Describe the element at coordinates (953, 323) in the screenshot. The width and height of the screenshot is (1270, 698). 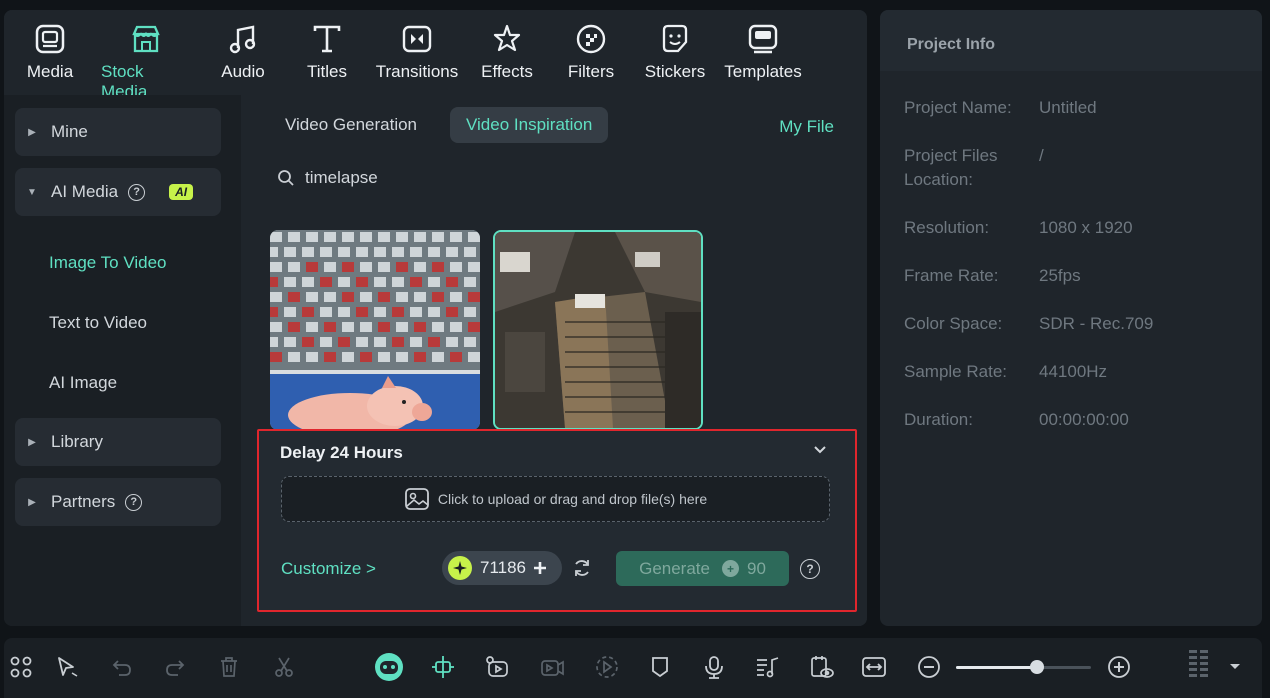
I see `info-label: Color Space:` at that location.